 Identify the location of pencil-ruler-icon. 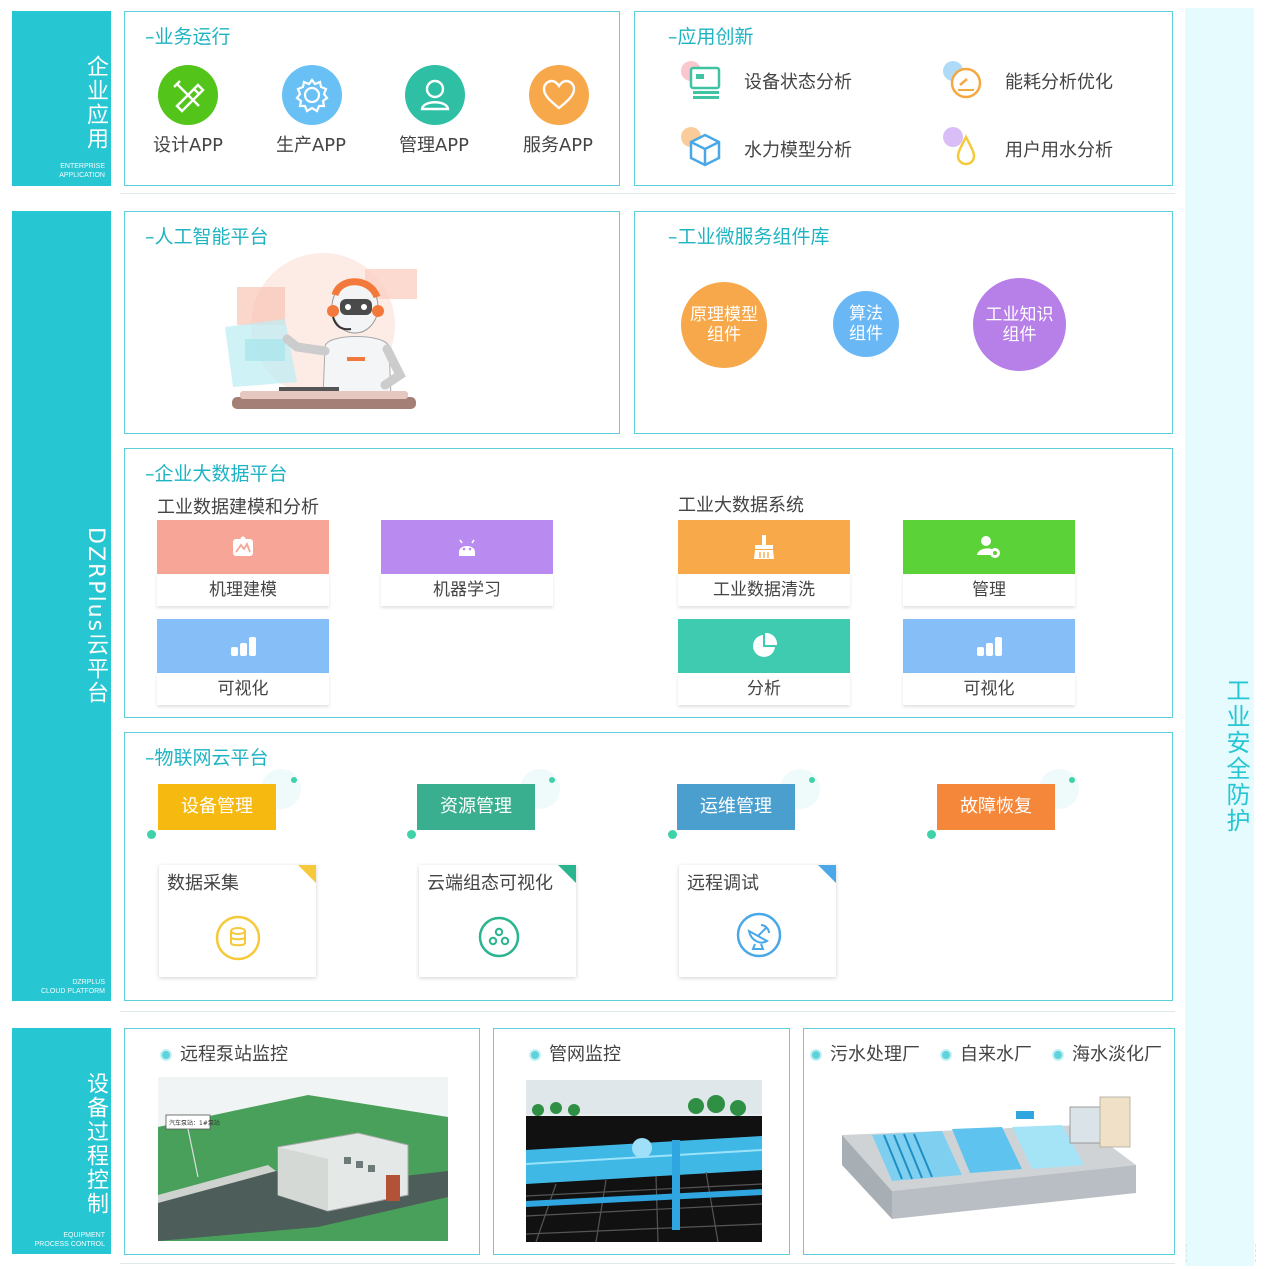
(189, 96).